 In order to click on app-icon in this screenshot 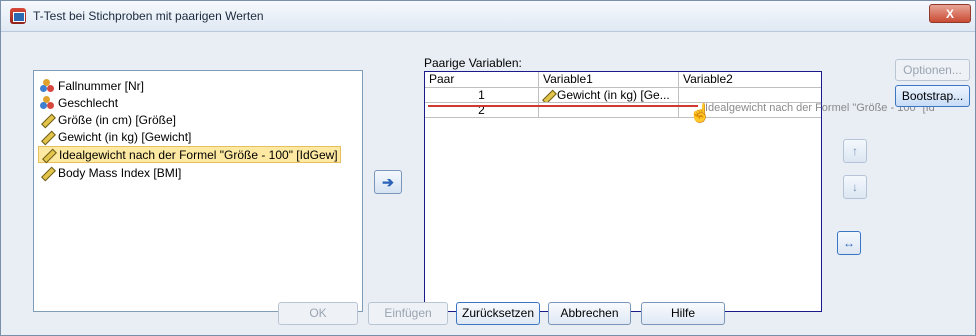, I will do `click(18, 16)`.